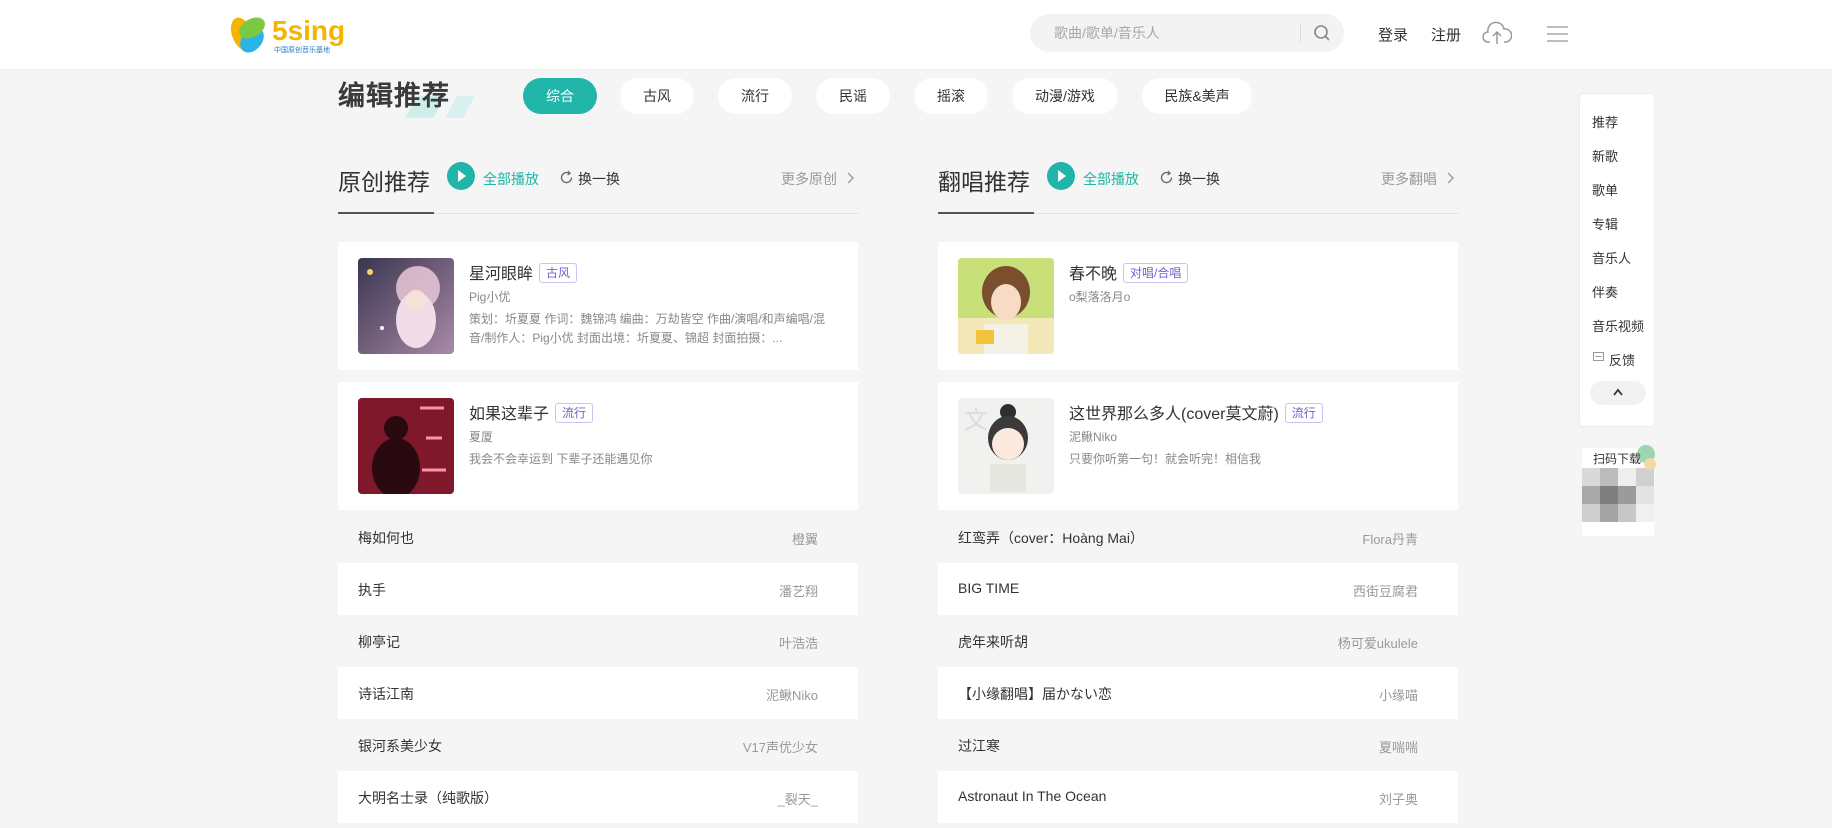 The width and height of the screenshot is (1832, 828). Describe the element at coordinates (755, 96) in the screenshot. I see `category-tab-pop: 流行` at that location.